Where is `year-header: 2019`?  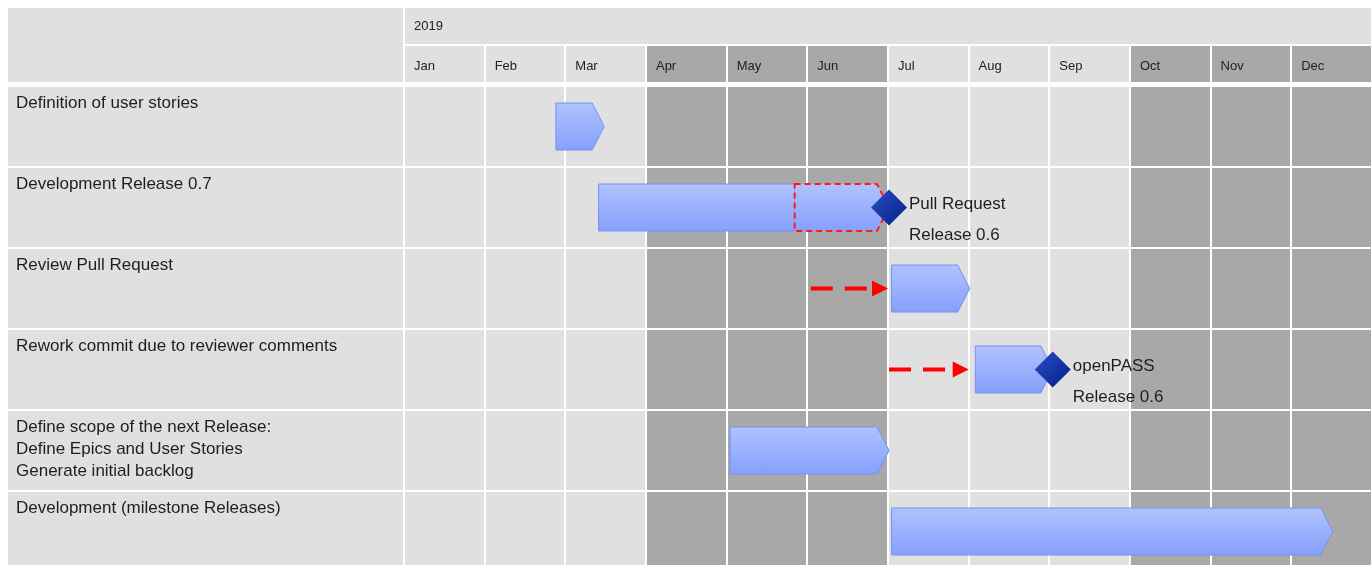 year-header: 2019 is located at coordinates (888, 26).